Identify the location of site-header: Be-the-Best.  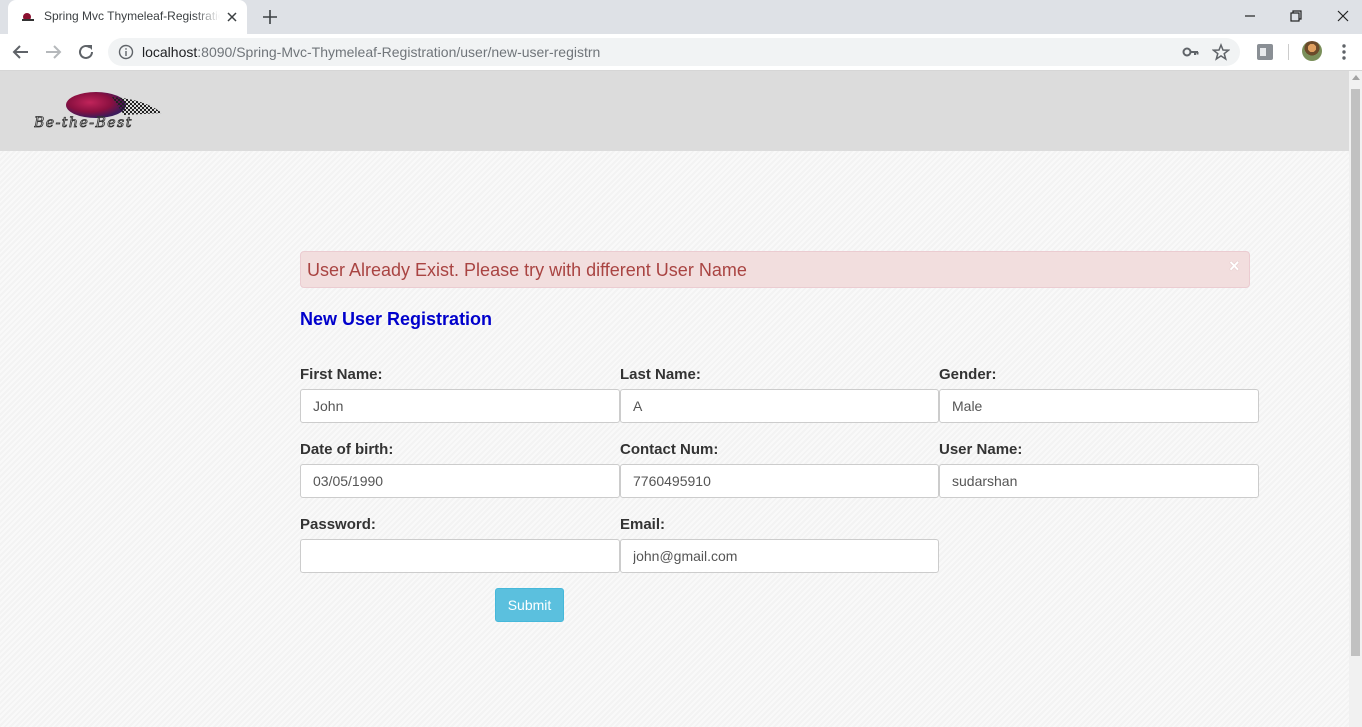
(674, 111).